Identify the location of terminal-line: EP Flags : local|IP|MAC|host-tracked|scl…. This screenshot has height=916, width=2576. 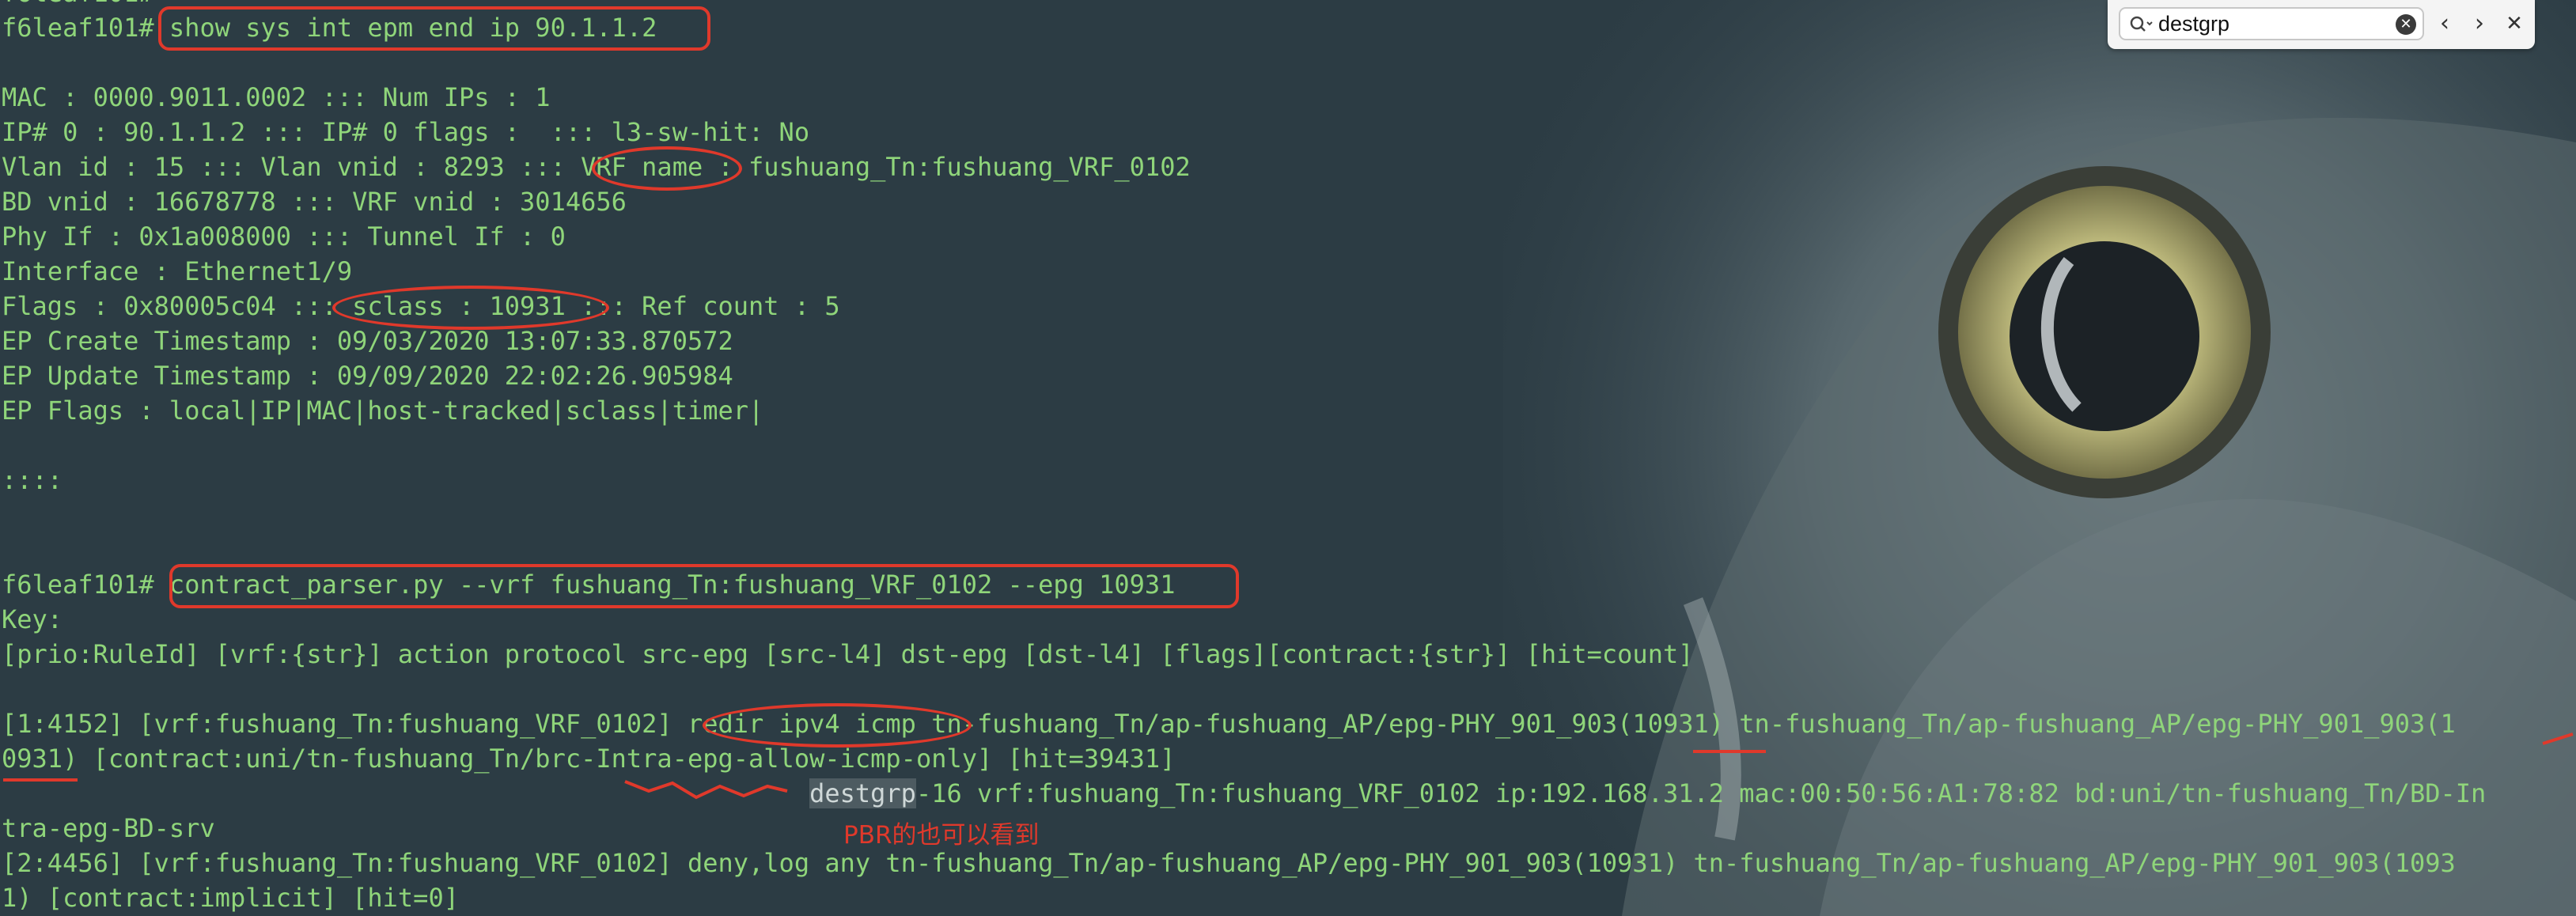
(383, 411).